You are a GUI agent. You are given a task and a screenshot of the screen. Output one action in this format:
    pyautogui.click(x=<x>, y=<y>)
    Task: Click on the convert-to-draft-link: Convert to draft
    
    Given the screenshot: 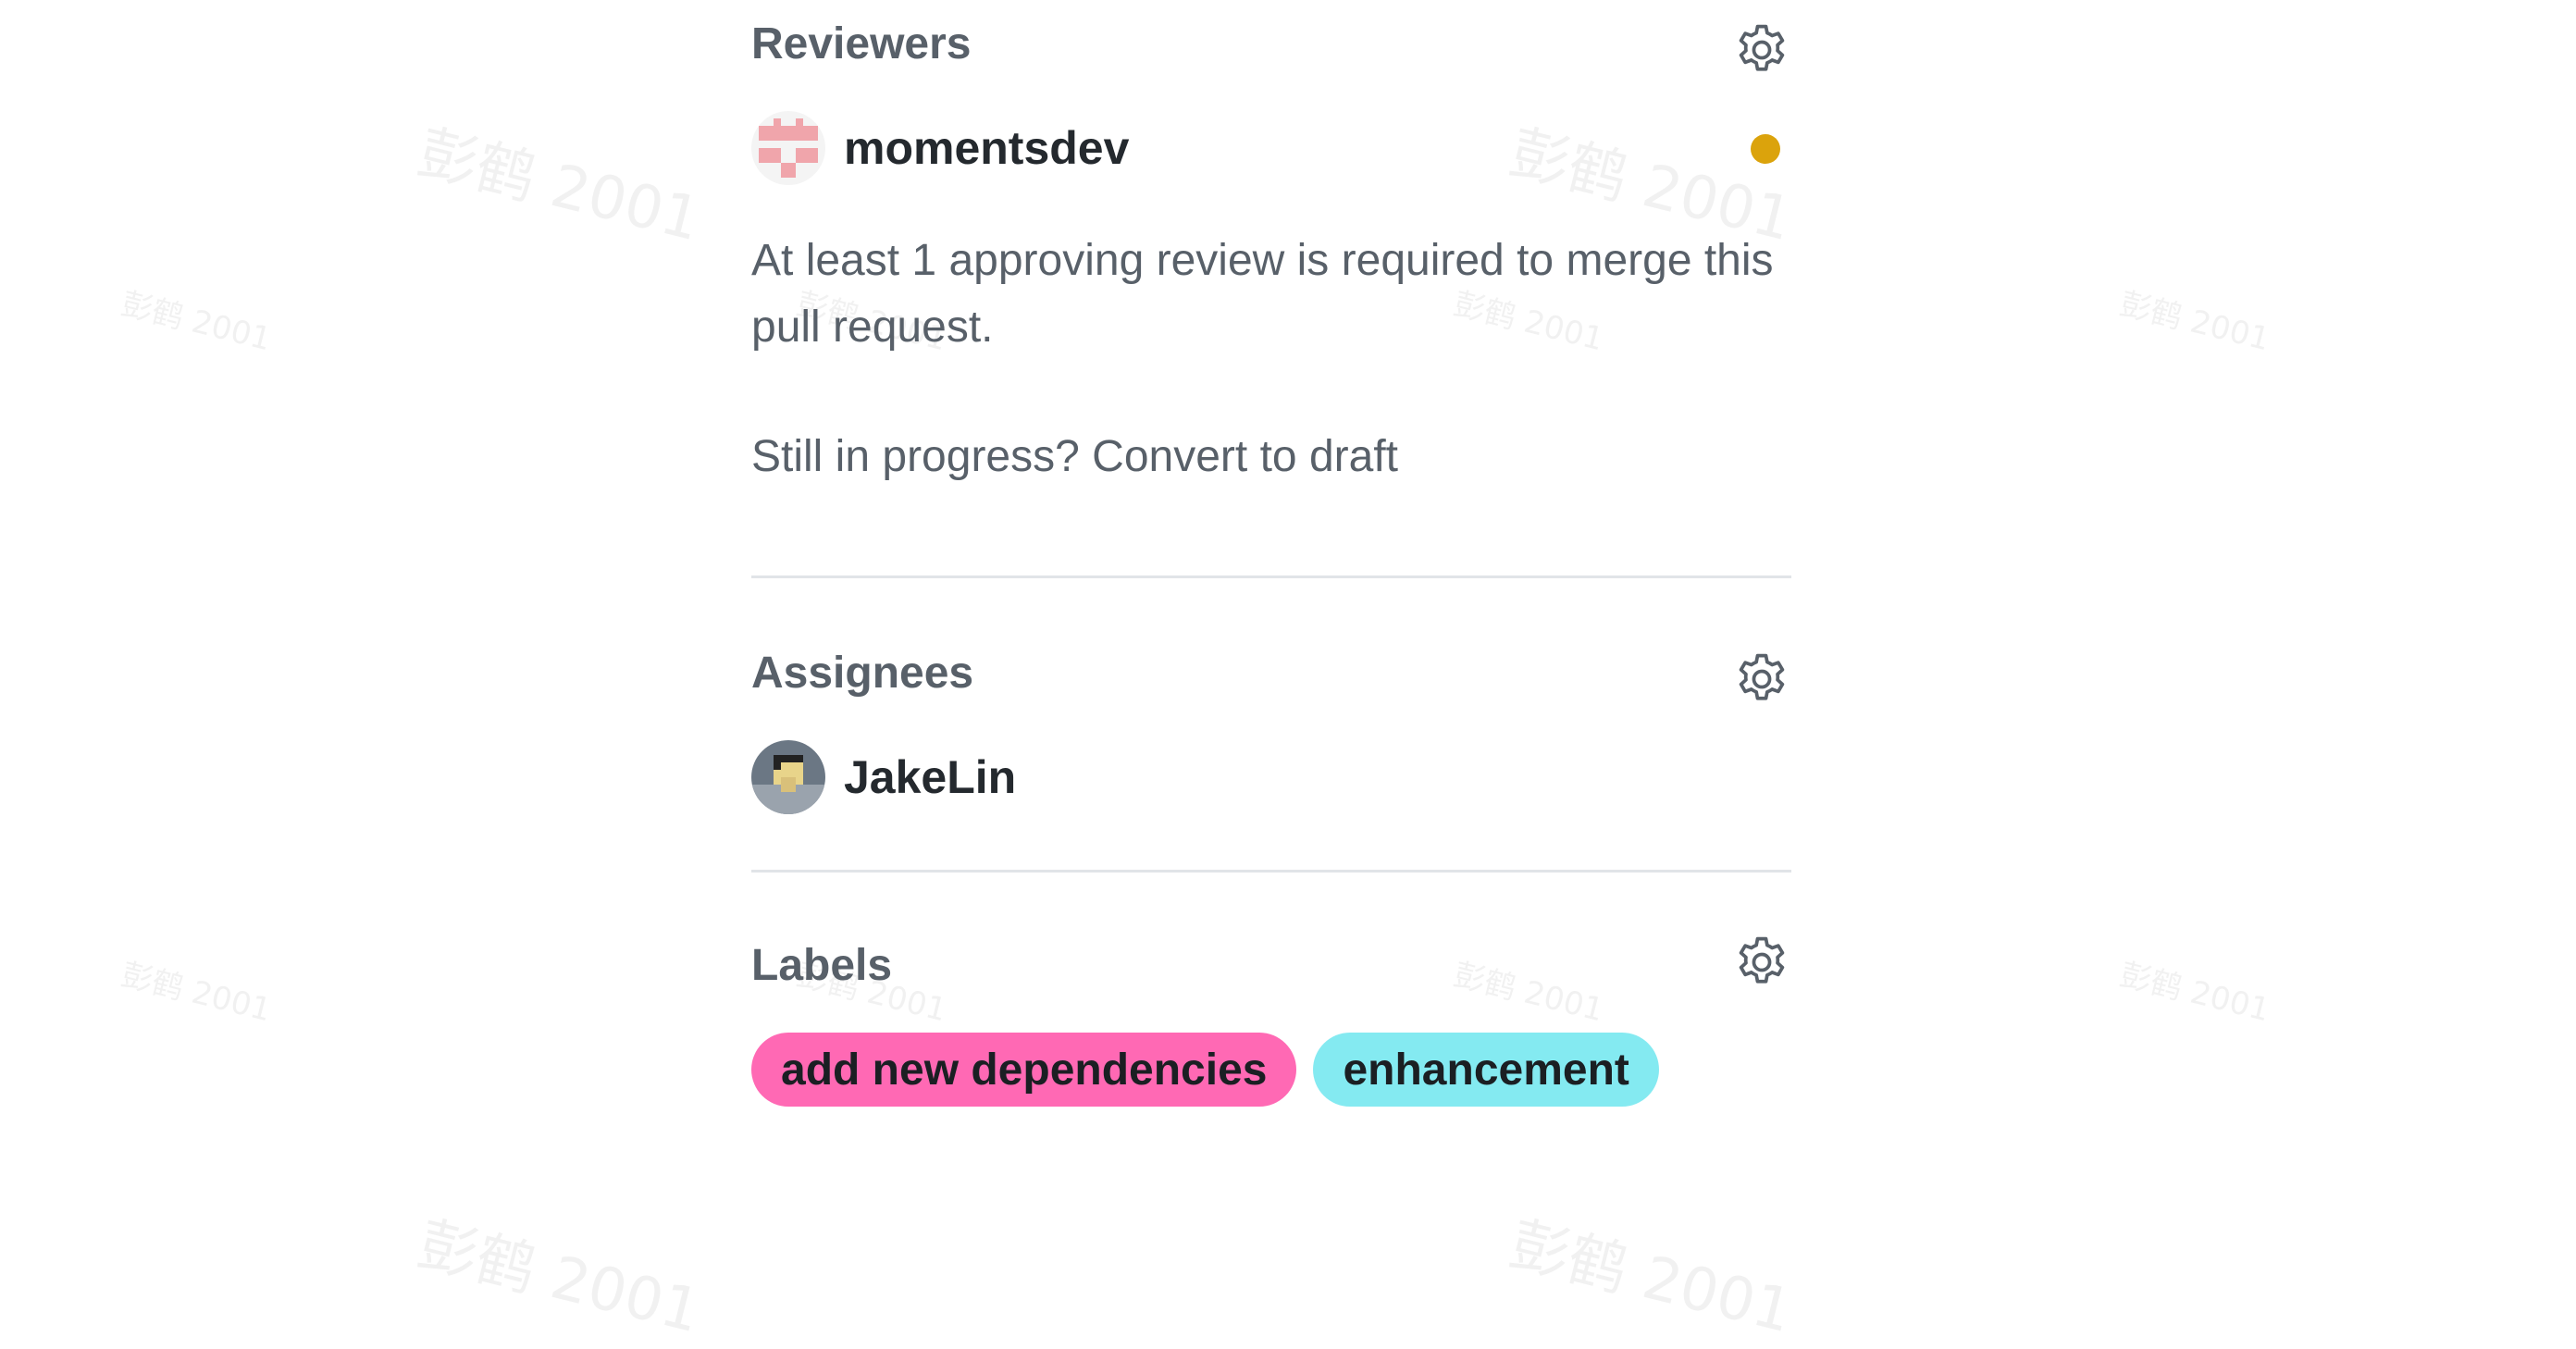 What is the action you would take?
    pyautogui.click(x=1245, y=456)
    